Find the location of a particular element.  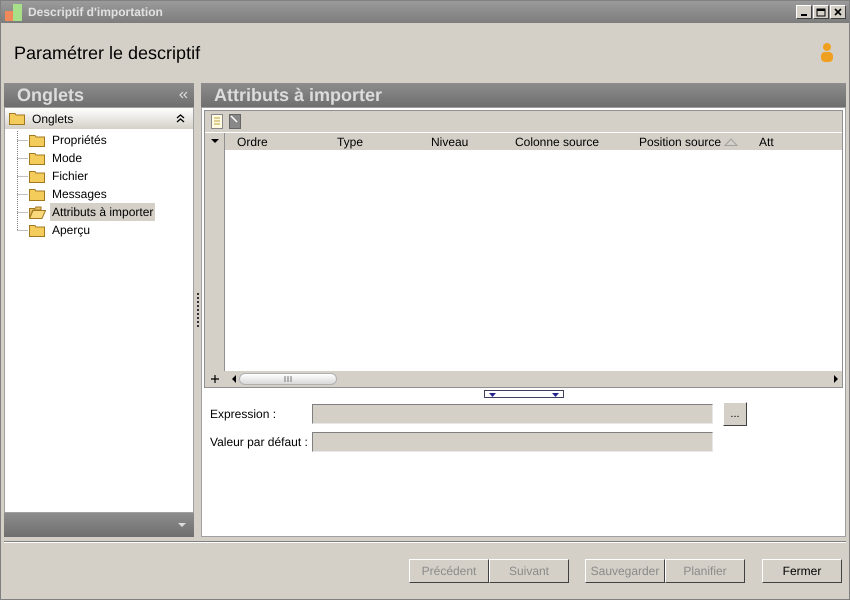

column-header: Ordre is located at coordinates (275, 141).